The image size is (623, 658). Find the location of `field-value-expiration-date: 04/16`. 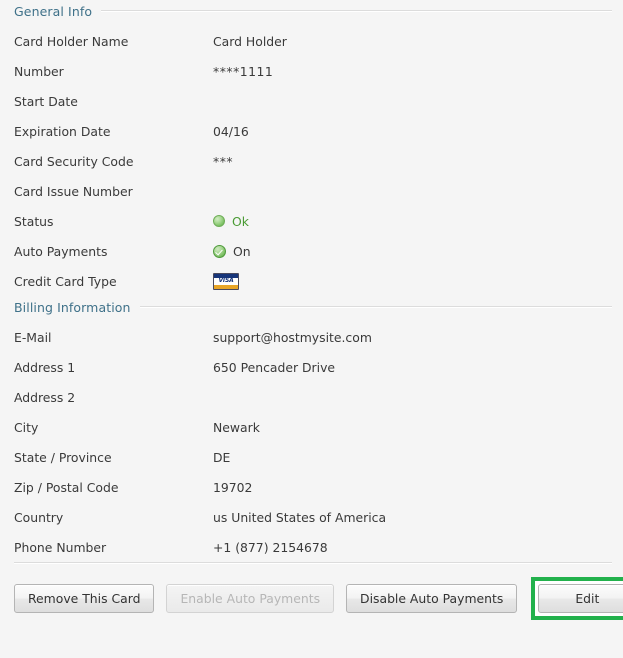

field-value-expiration-date: 04/16 is located at coordinates (231, 131).